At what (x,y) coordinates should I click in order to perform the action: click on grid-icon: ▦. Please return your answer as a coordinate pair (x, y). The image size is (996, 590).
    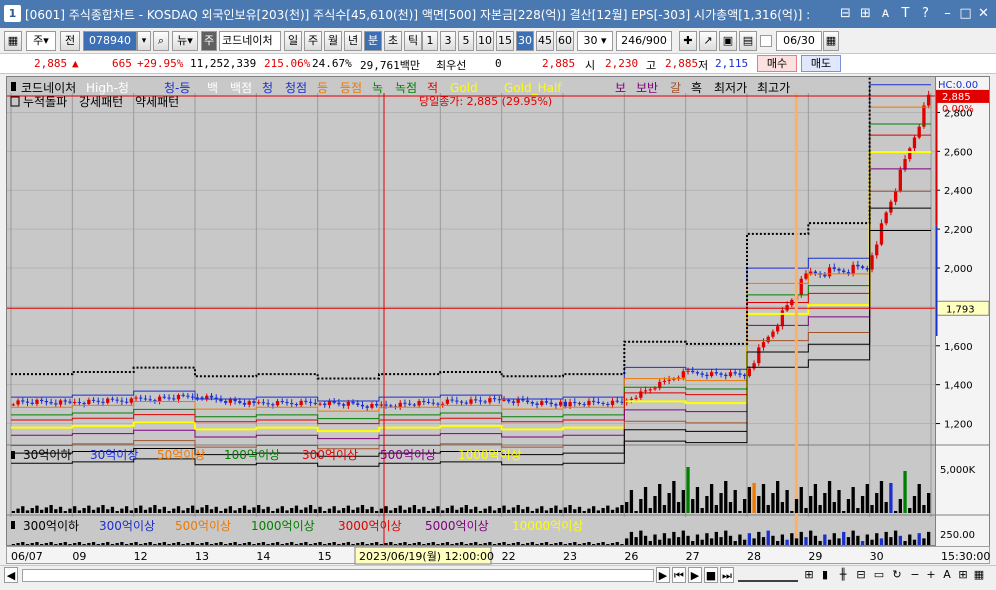
    Looking at the image, I should click on (13, 41).